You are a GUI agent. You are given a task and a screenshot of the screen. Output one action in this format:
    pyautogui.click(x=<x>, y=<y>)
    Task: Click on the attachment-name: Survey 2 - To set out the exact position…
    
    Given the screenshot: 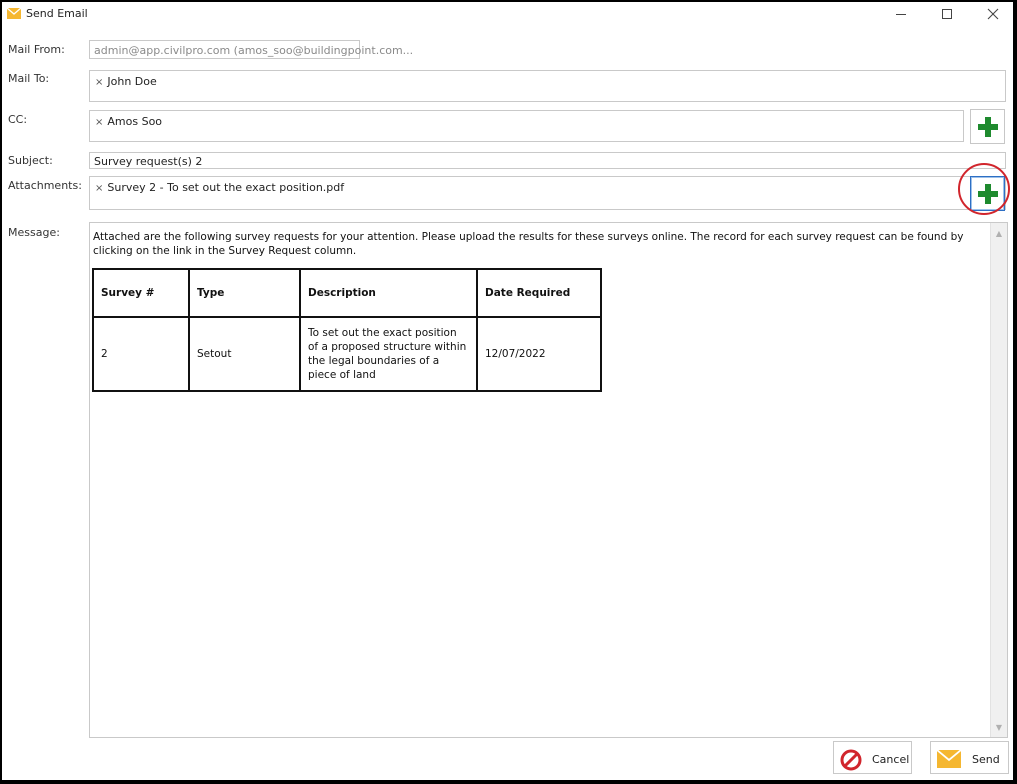 What is the action you would take?
    pyautogui.click(x=226, y=187)
    